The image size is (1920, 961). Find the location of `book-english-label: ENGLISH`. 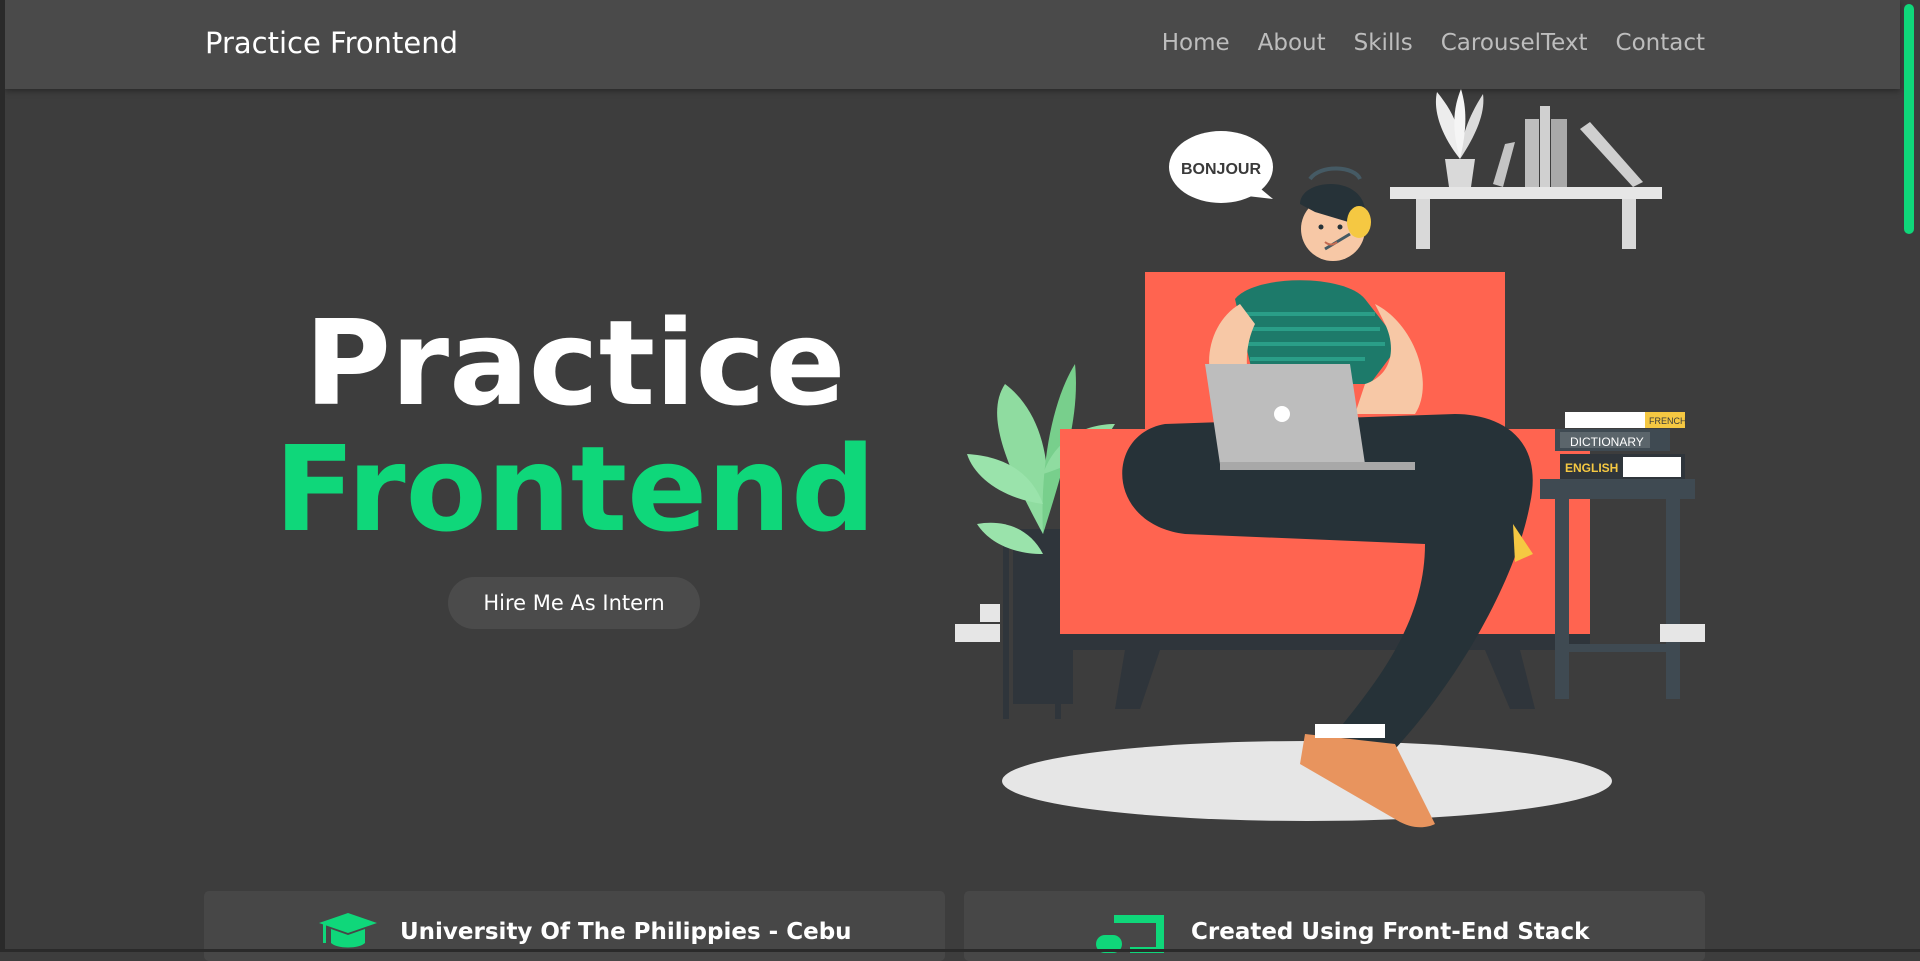

book-english-label: ENGLISH is located at coordinates (1591, 468).